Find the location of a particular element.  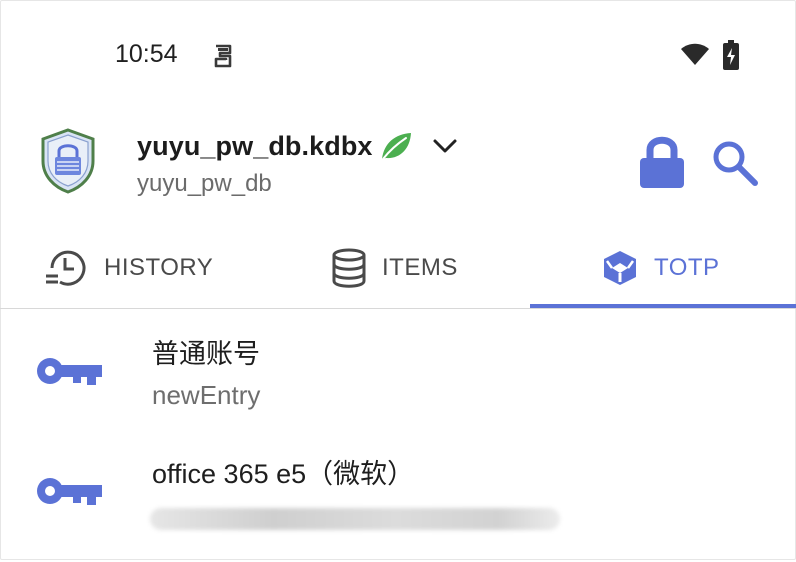

status-time: 10:54 is located at coordinates (146, 54).